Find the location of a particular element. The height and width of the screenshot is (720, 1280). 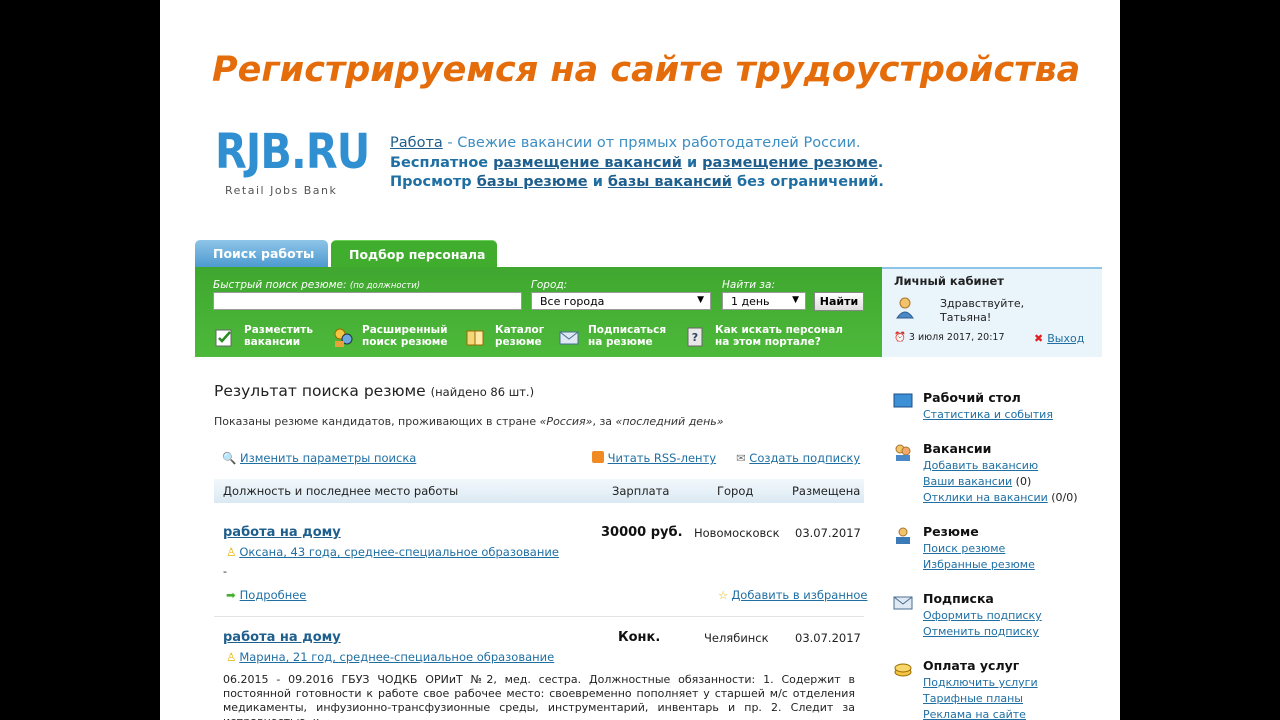

monitor-icon is located at coordinates (903, 400).